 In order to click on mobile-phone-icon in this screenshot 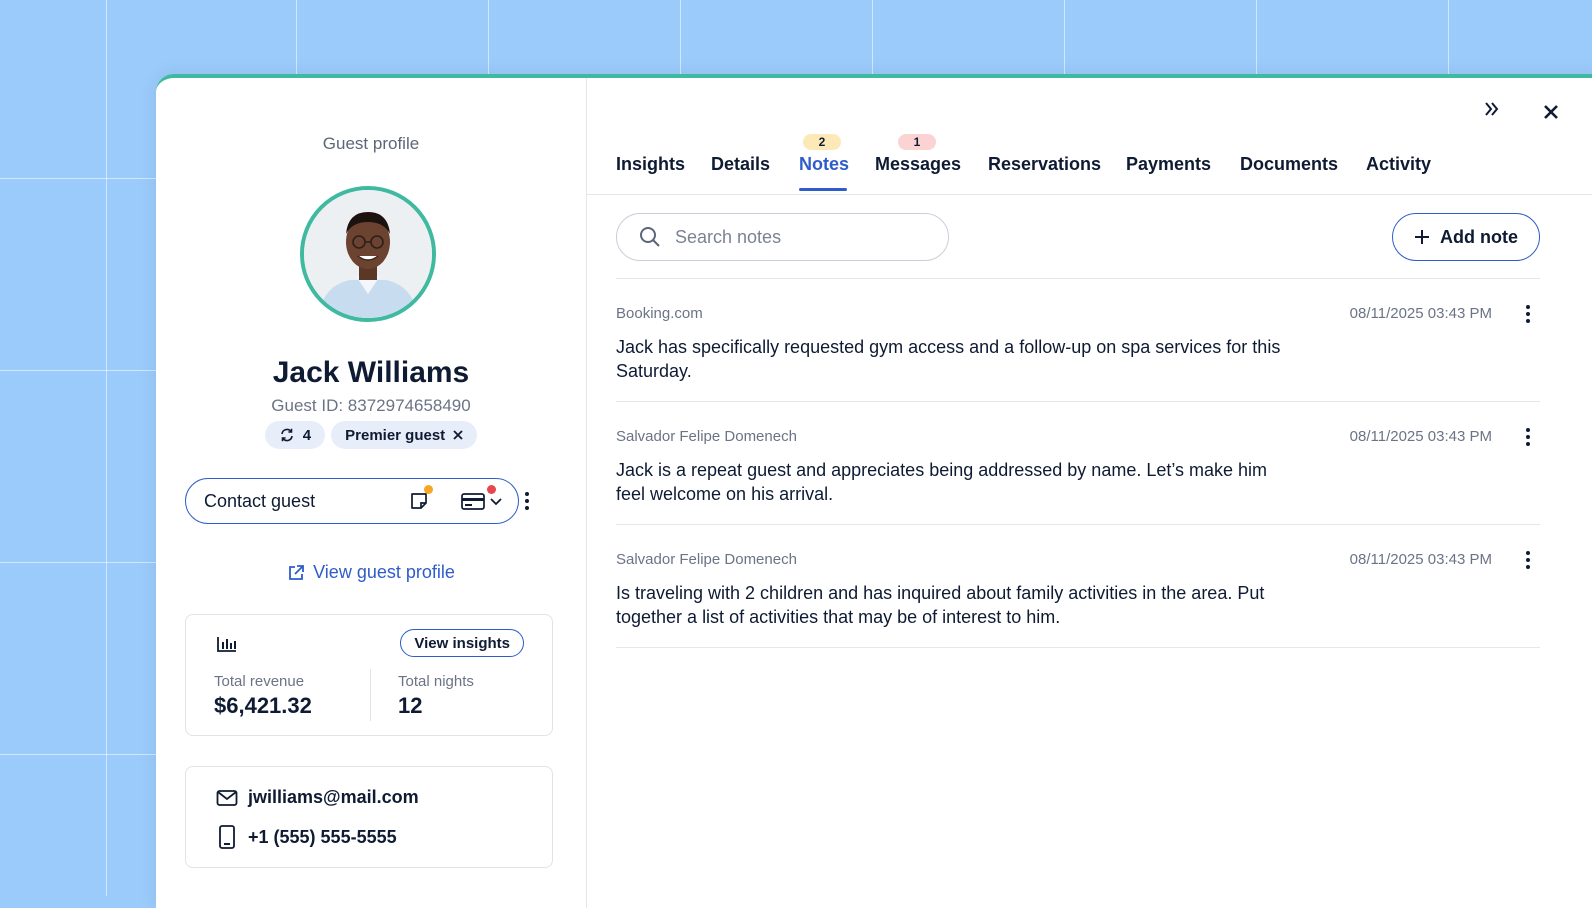, I will do `click(227, 837)`.